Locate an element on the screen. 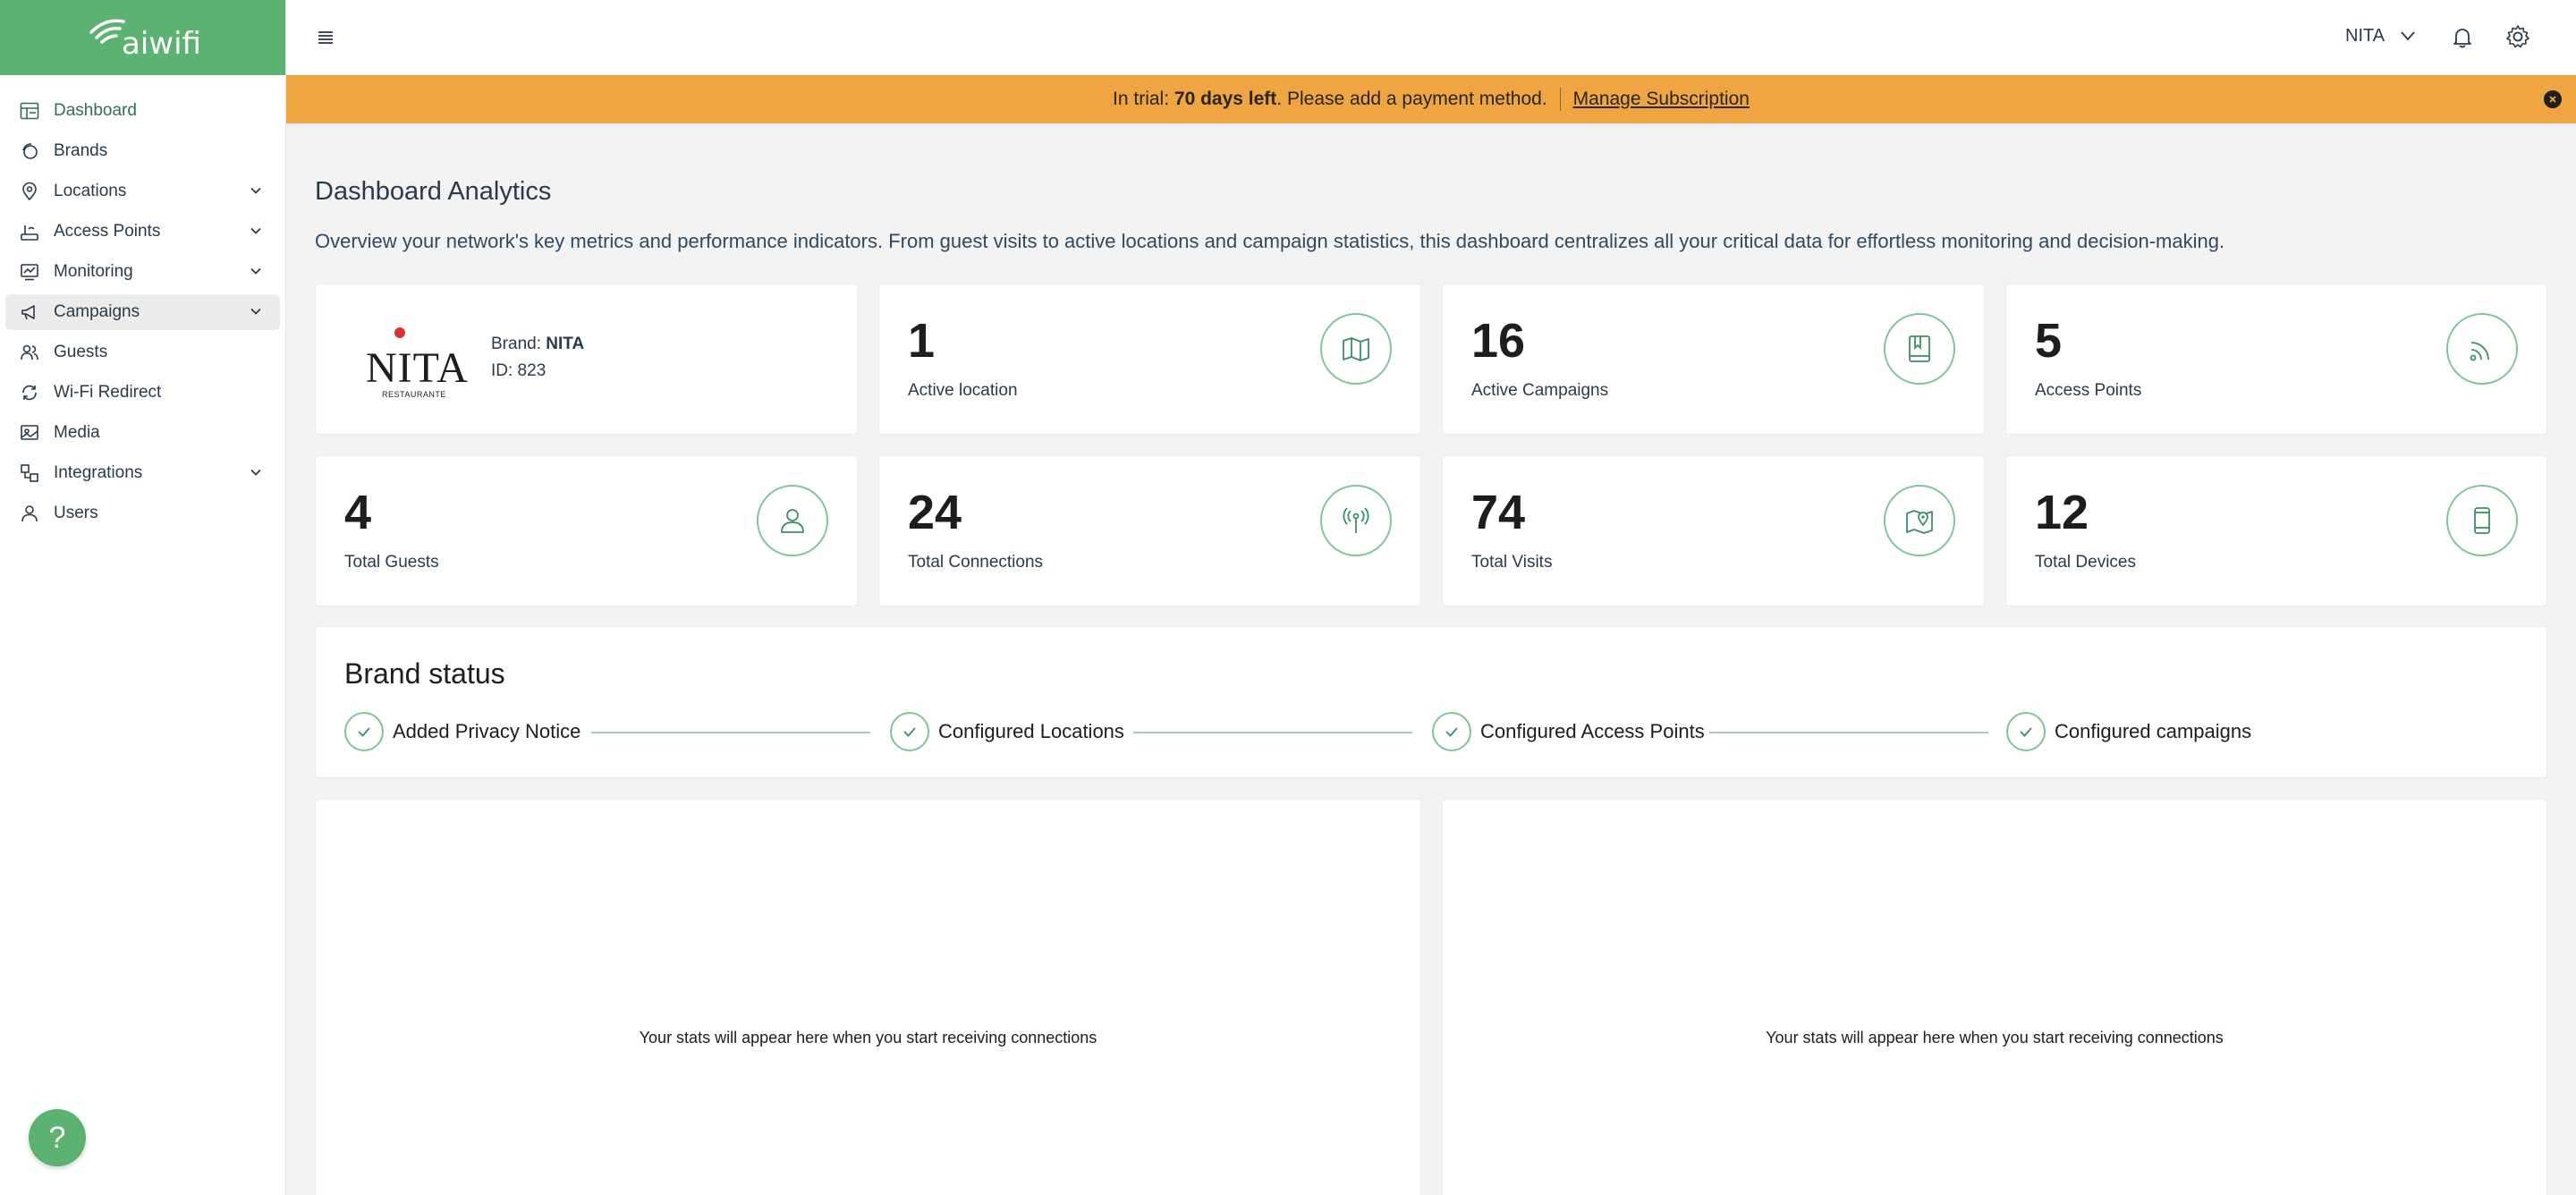  banner-prefix: In trial: is located at coordinates (1143, 99).